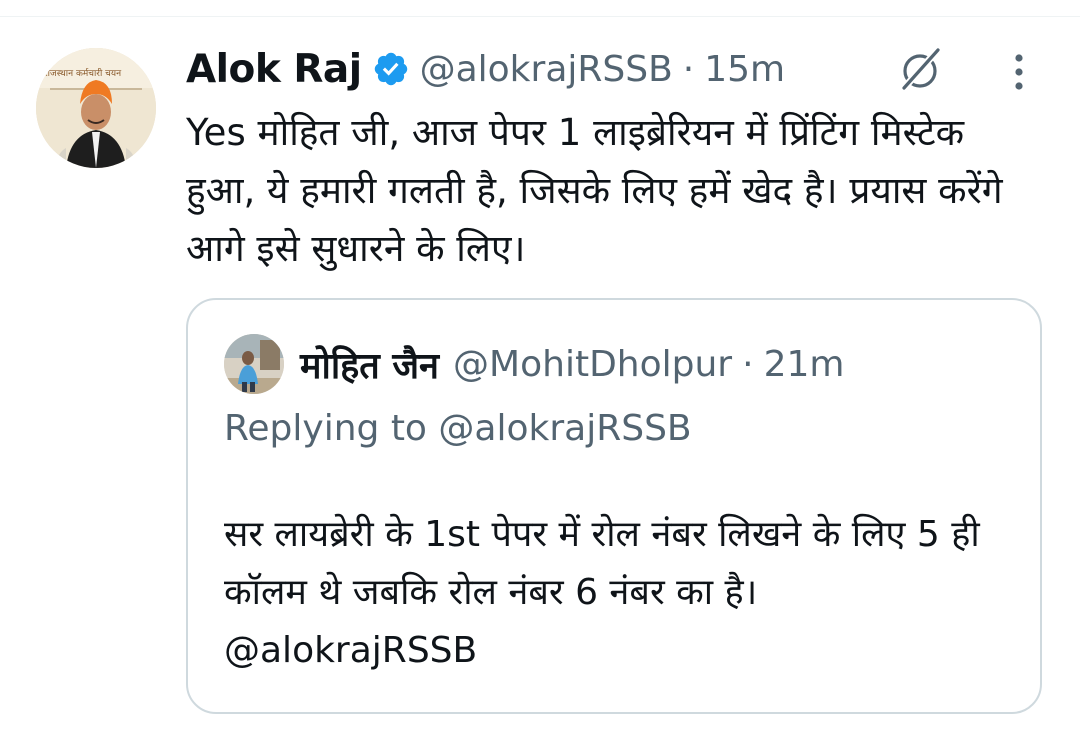 The width and height of the screenshot is (1080, 735). Describe the element at coordinates (1019, 72) in the screenshot. I see `more-vertical-icon` at that location.